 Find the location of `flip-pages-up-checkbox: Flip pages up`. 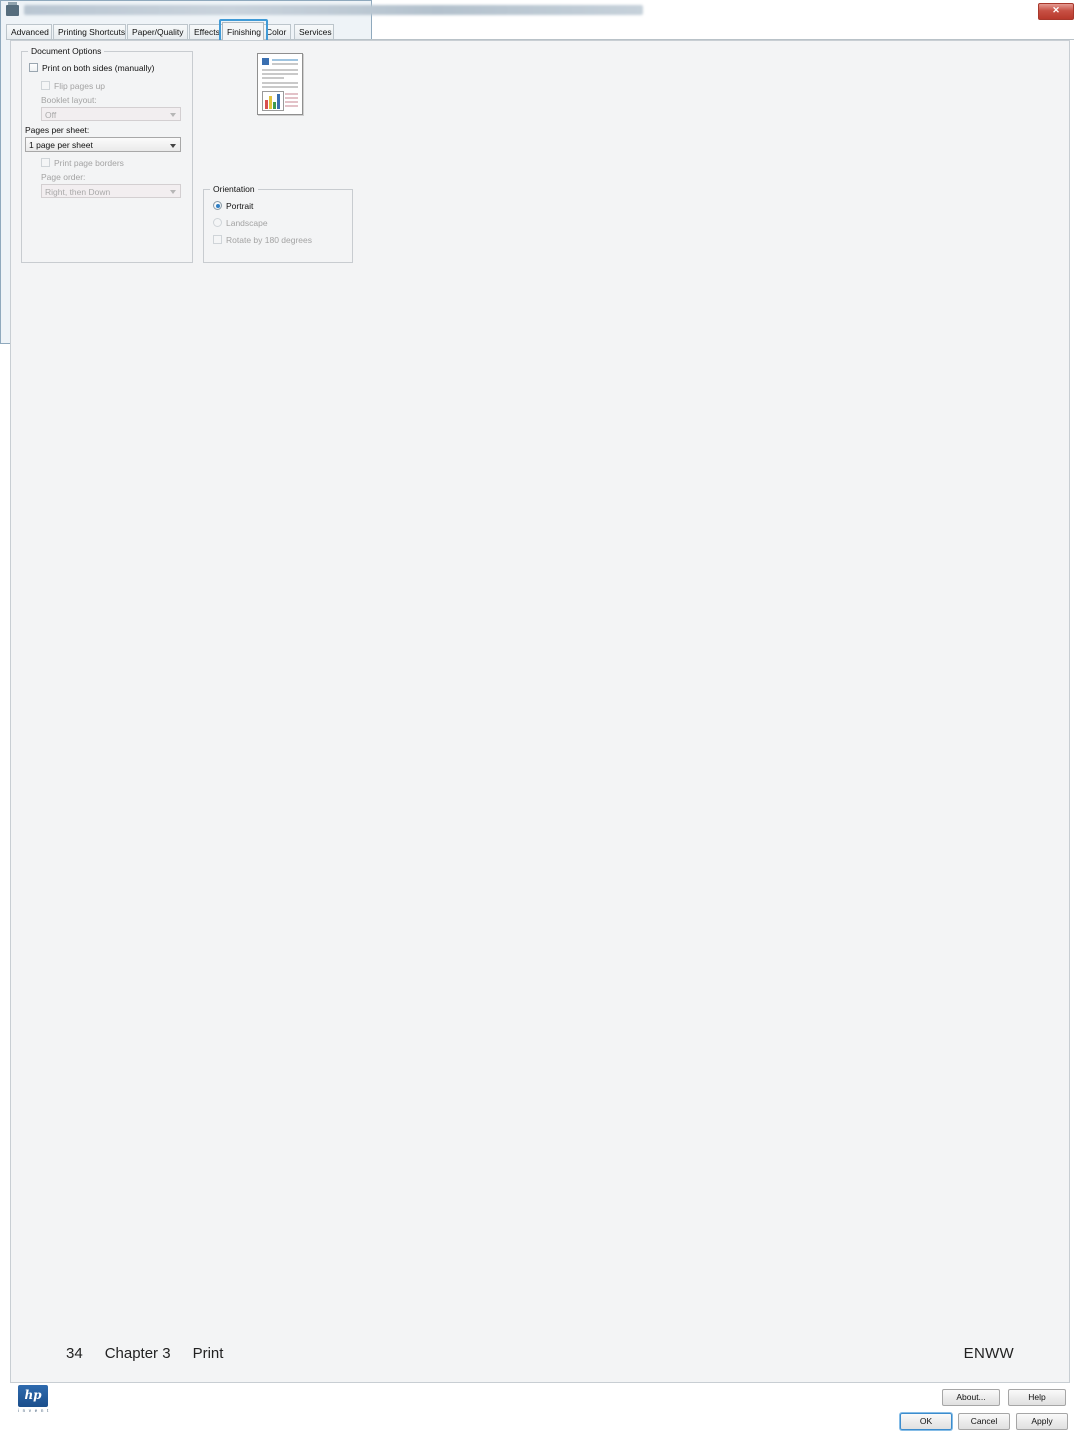

flip-pages-up-checkbox: Flip pages up is located at coordinates (73, 86).